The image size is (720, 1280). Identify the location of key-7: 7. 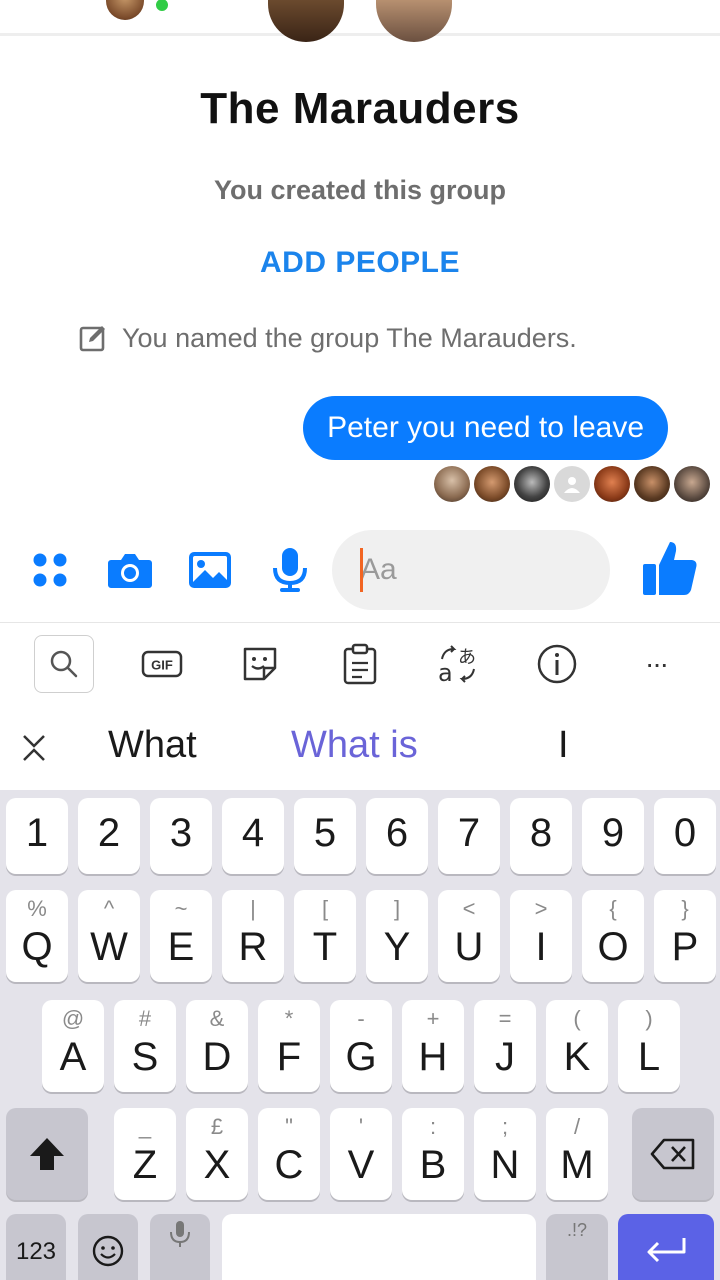
(469, 836).